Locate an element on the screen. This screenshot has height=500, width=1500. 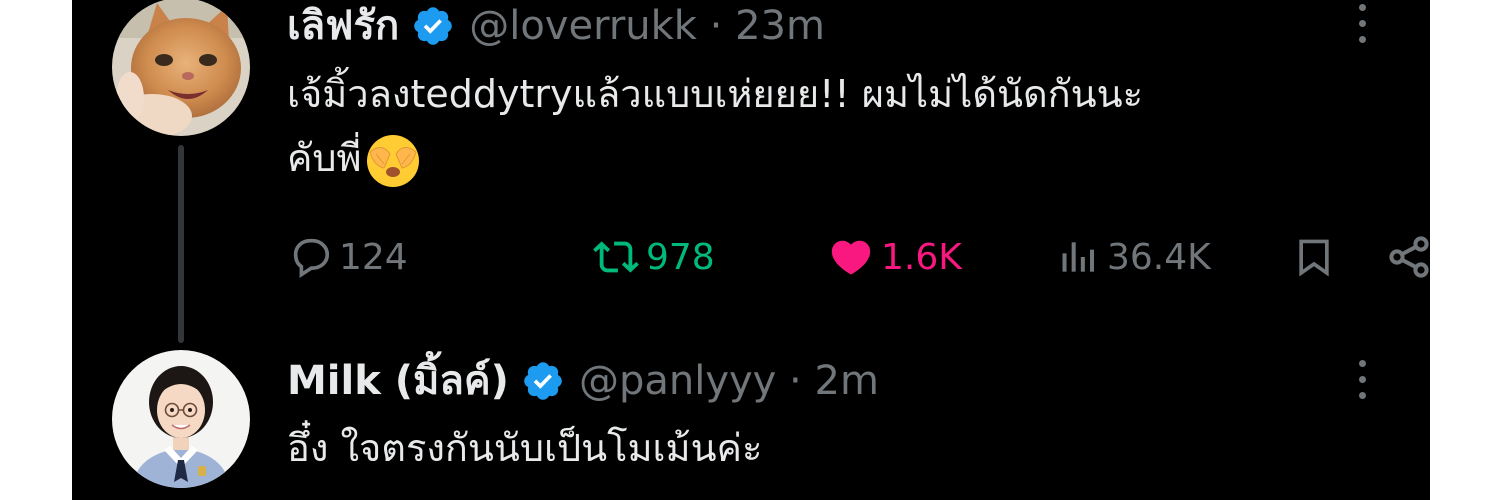
tweet-action-bar: 124 978 1.6K 36.4K is located at coordinates (858, 257).